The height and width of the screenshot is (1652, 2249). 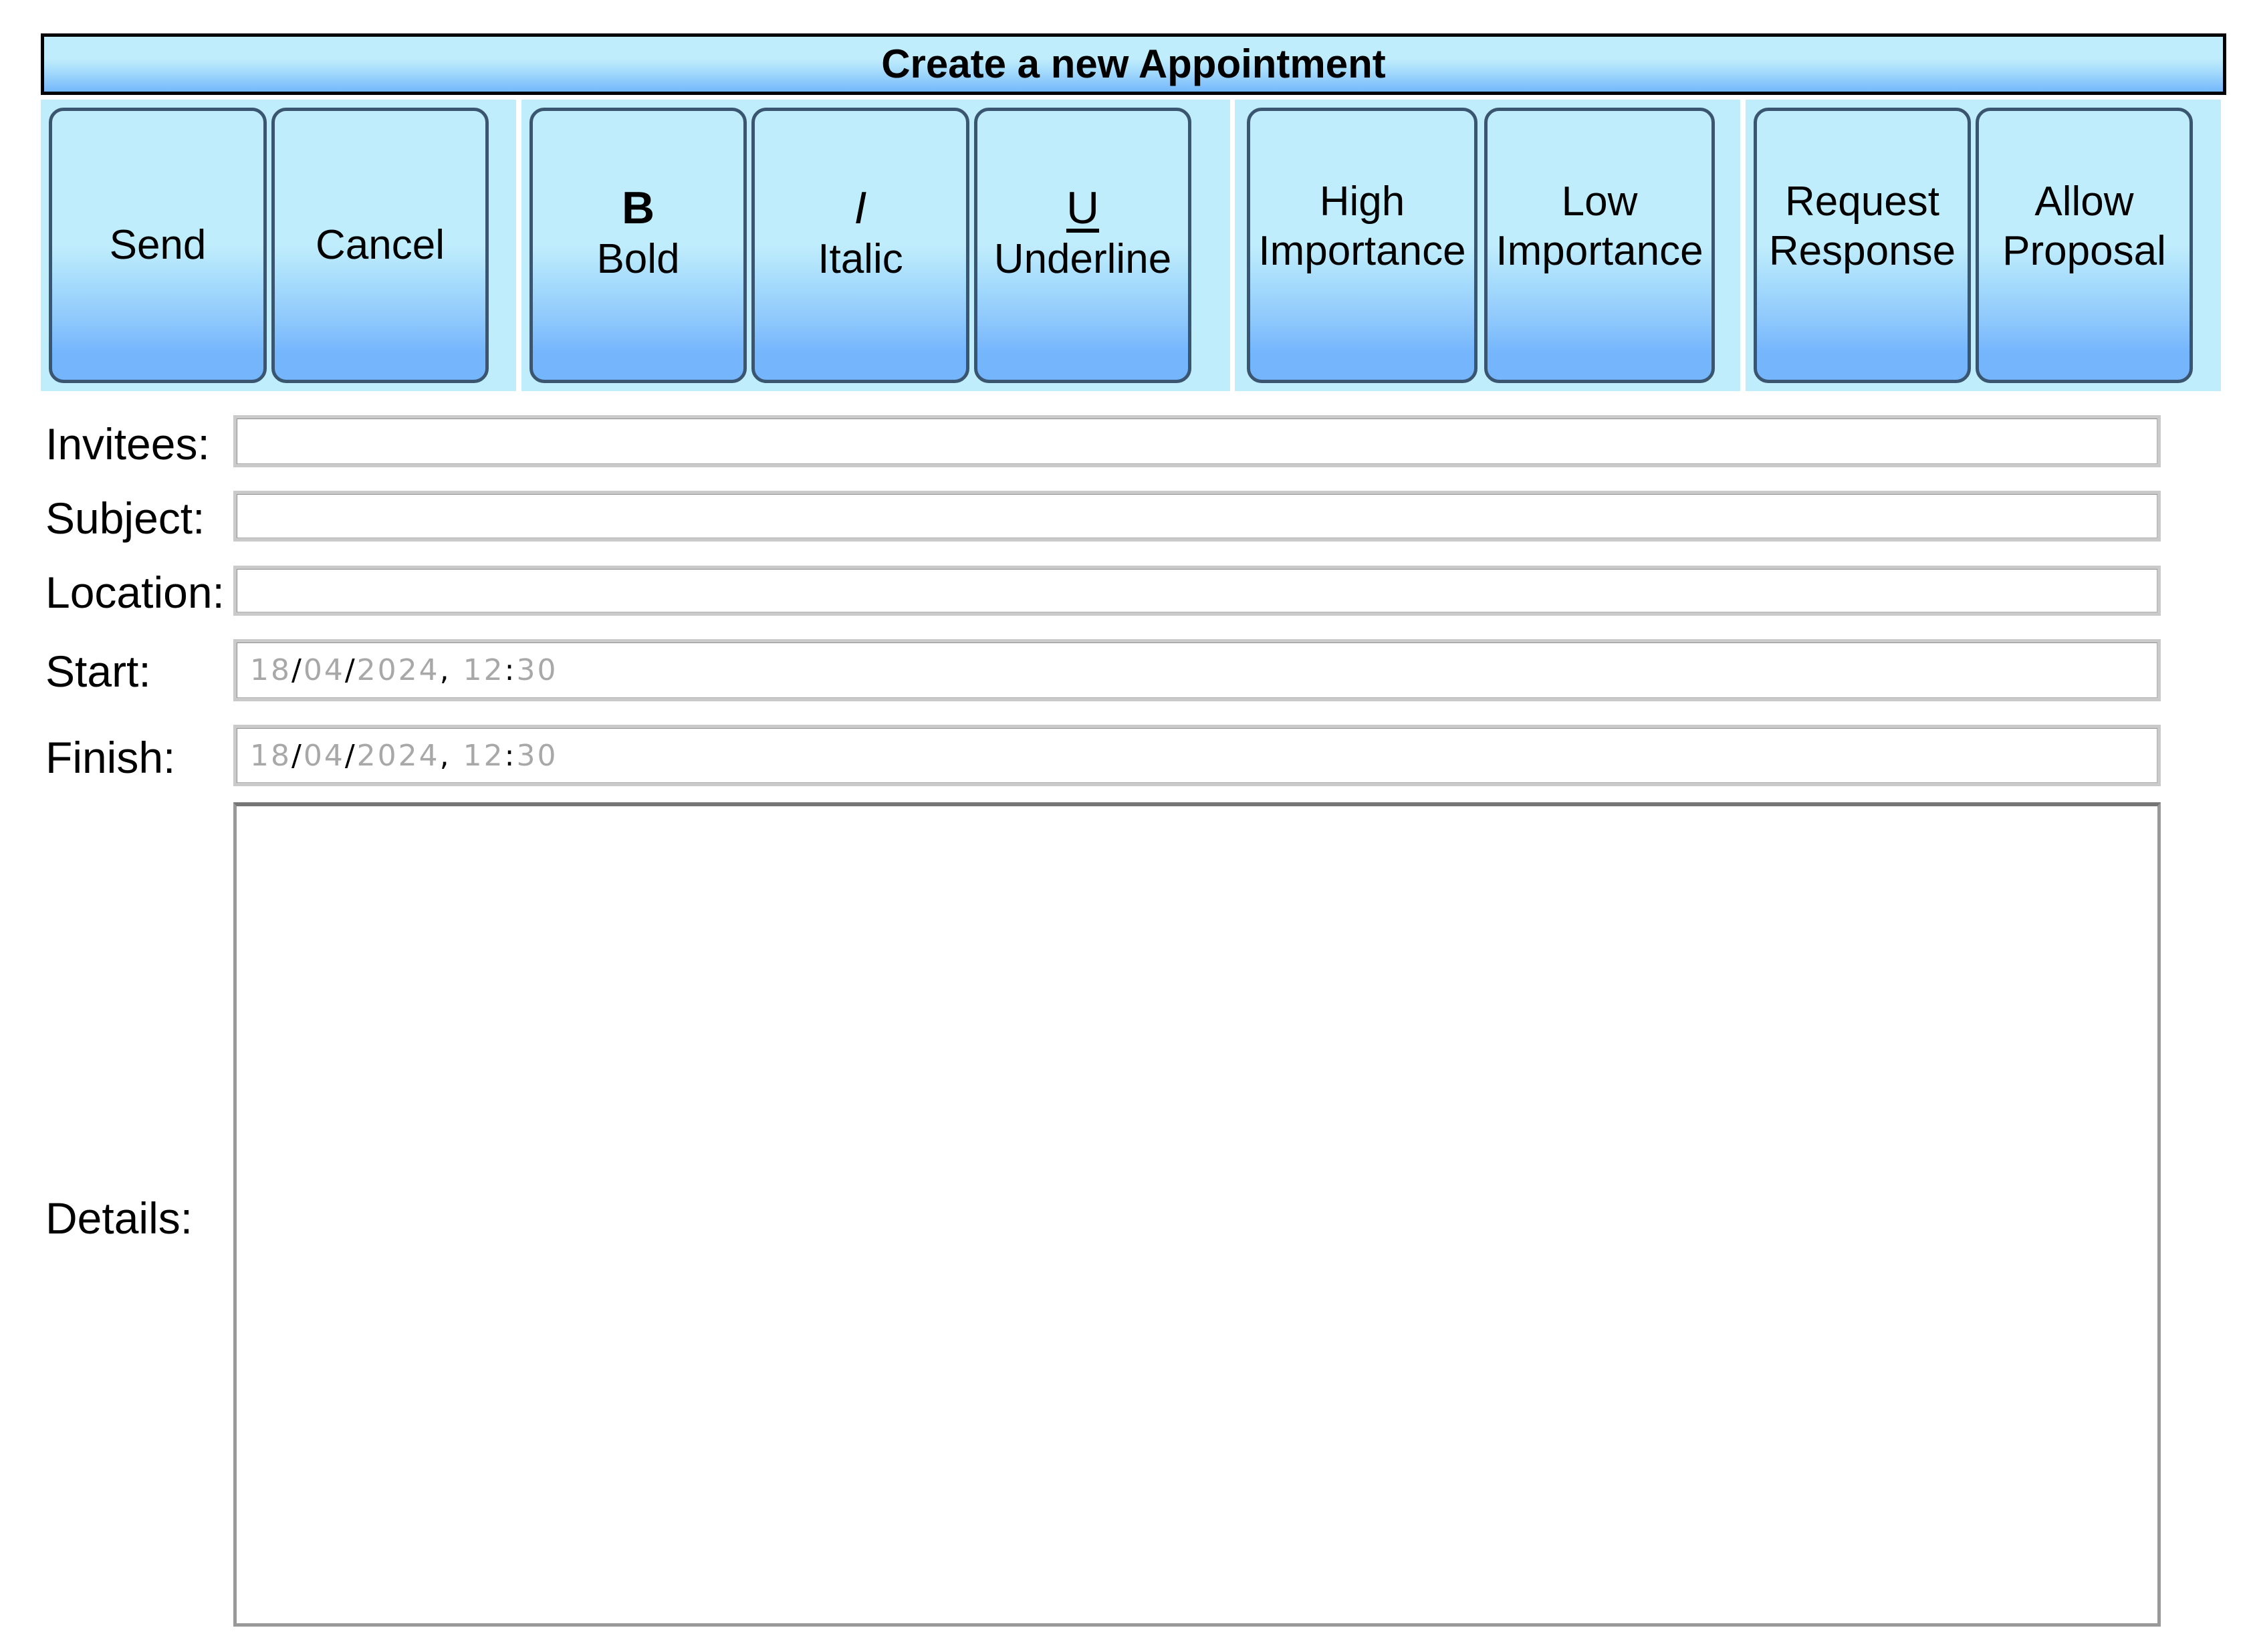 I want to click on location-field-wrapper, so click(x=1197, y=591).